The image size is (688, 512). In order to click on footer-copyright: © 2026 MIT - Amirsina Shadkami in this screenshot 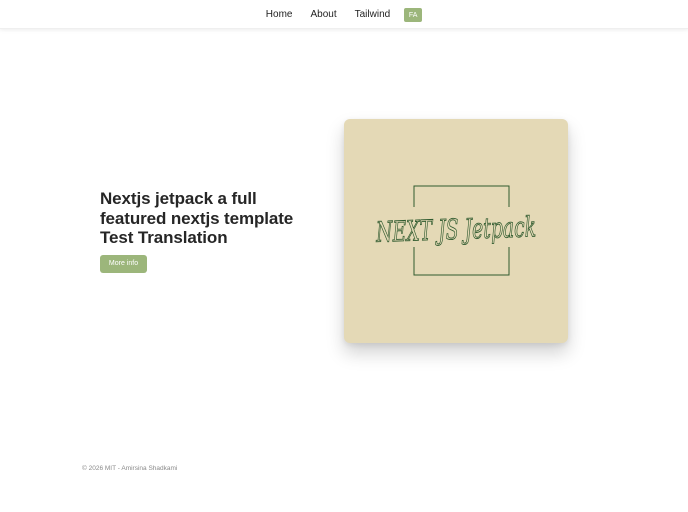, I will do `click(130, 468)`.